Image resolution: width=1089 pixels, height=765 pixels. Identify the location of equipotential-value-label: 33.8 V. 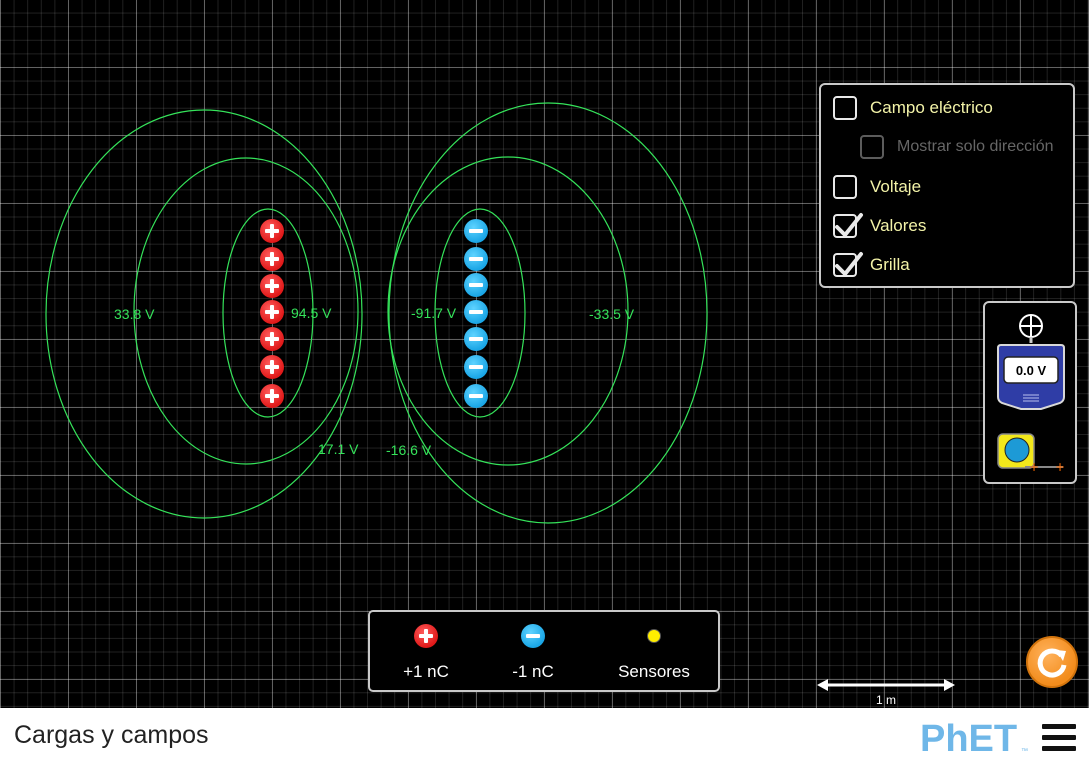
(134, 314).